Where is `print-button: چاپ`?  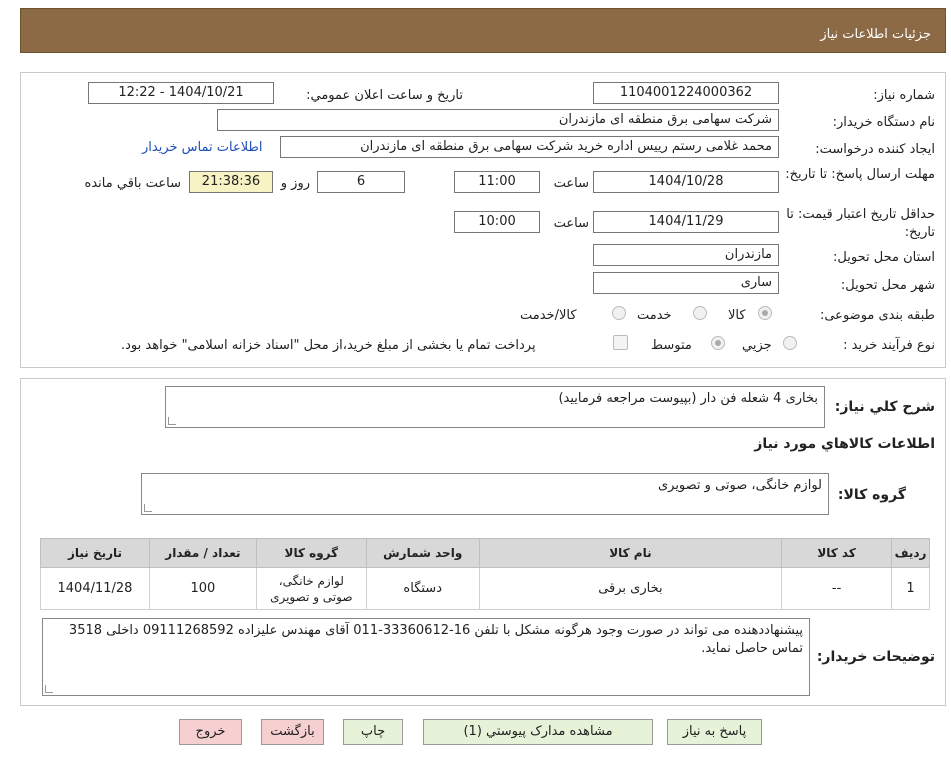 print-button: چاپ is located at coordinates (373, 732).